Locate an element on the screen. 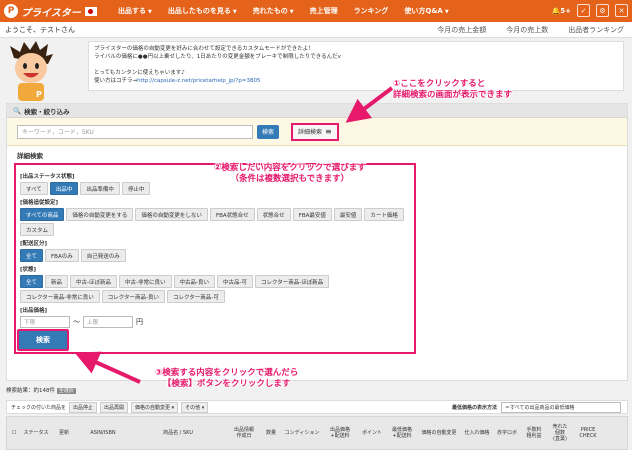 This screenshot has height=450, width=632. column-header: 売れた 個数 (直葉) is located at coordinates (560, 433).